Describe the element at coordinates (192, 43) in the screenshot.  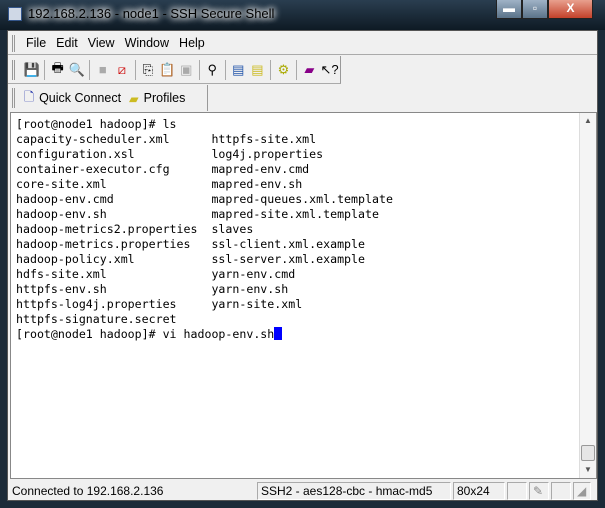
I see `menu-help: Help` at that location.